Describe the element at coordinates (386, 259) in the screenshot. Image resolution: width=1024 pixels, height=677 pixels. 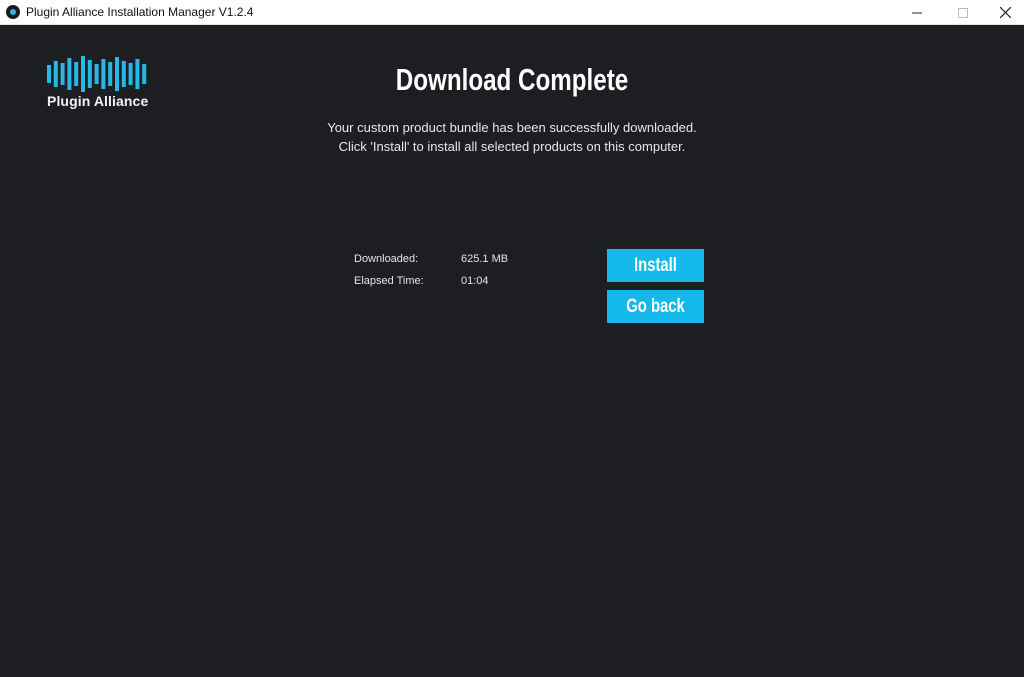
I see `downloaded-label: Downloaded:` at that location.